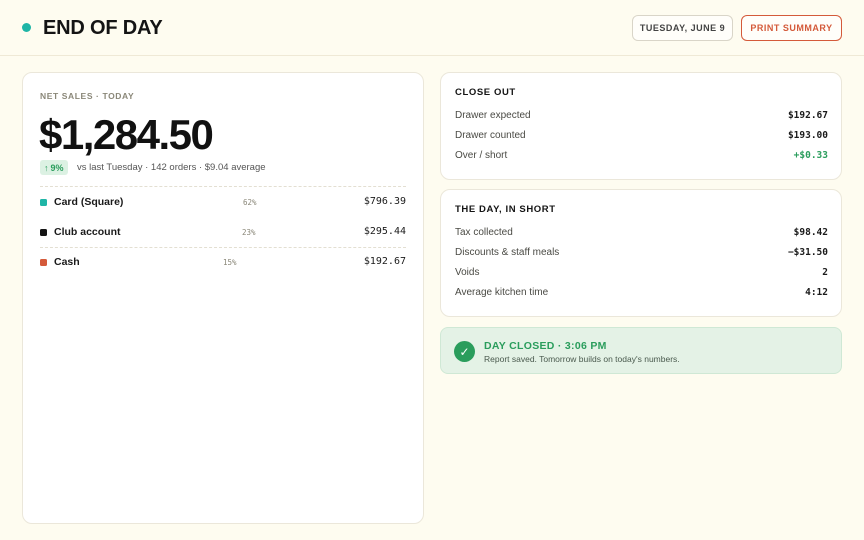  Describe the element at coordinates (223, 203) in the screenshot. I see `payment-method-row: Card (Square) 62% $796.39` at that location.